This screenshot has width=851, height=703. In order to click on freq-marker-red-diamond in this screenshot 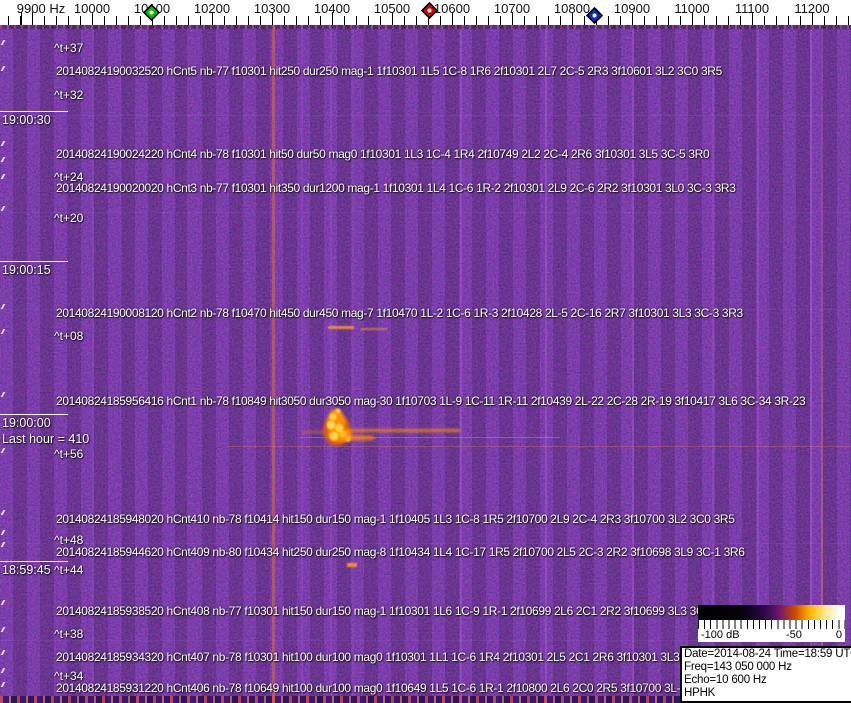, I will do `click(429, 10)`.